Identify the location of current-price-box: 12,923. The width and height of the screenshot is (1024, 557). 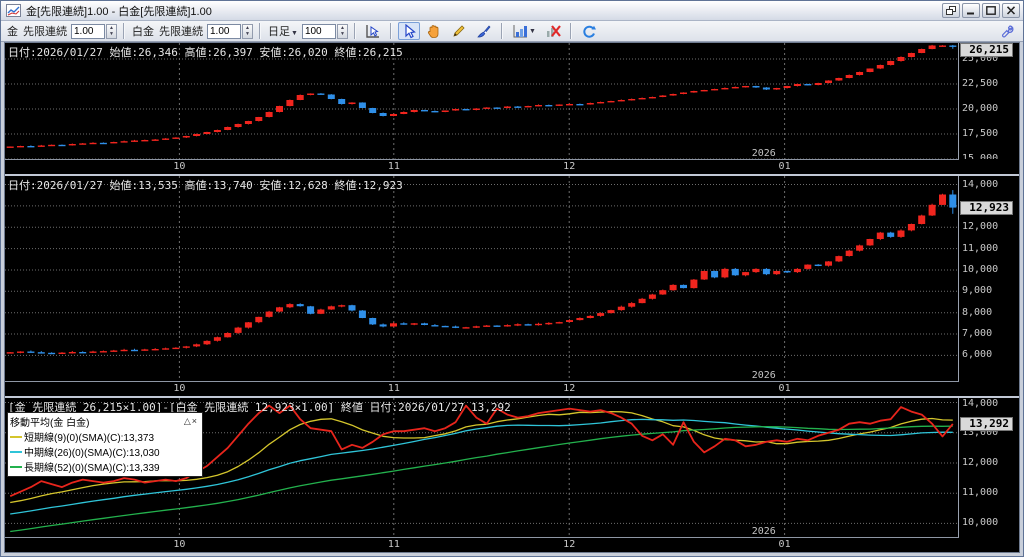
(986, 207).